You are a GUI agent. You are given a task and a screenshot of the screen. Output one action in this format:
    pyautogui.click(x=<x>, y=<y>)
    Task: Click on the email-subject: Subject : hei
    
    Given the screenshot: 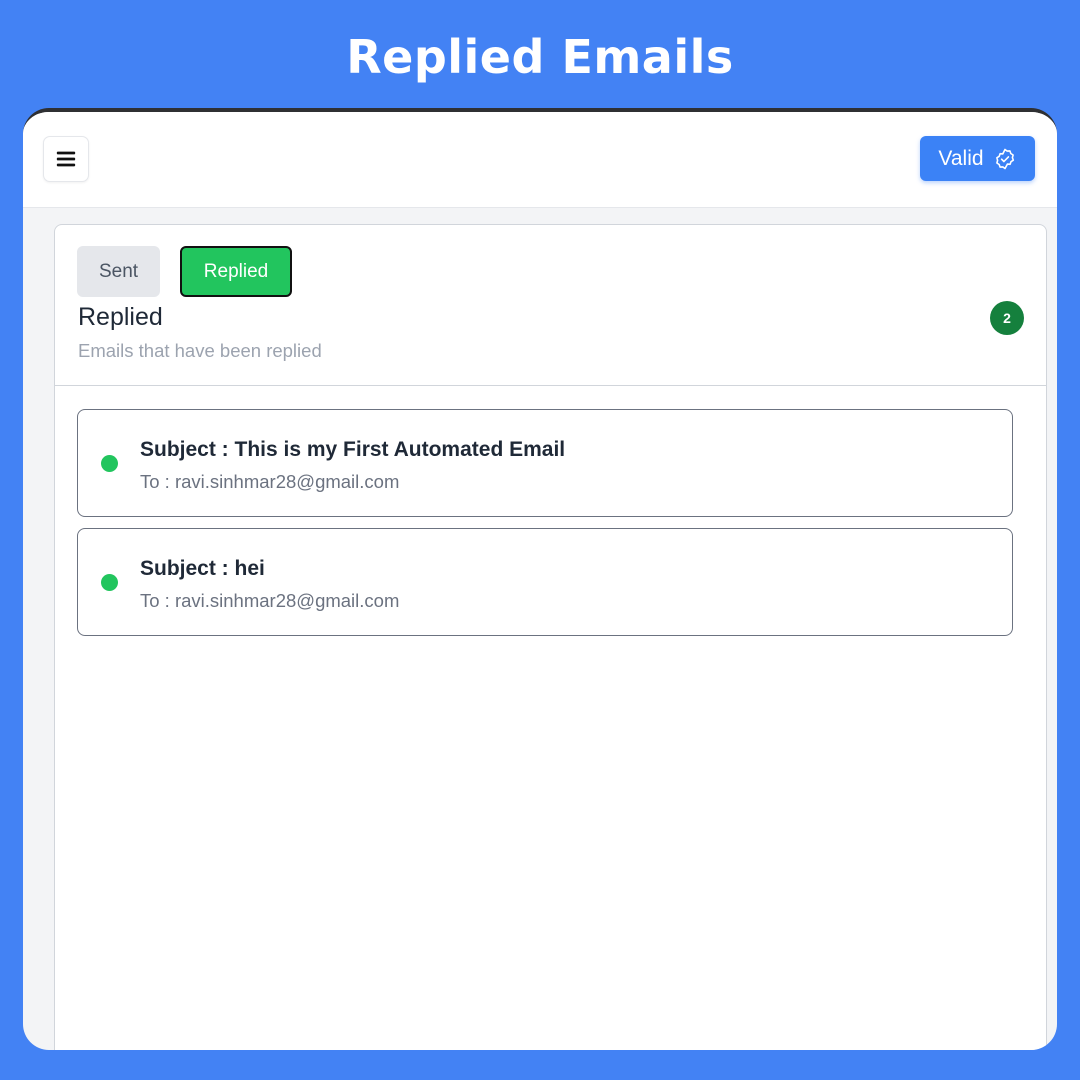 What is the action you would take?
    pyautogui.click(x=202, y=568)
    